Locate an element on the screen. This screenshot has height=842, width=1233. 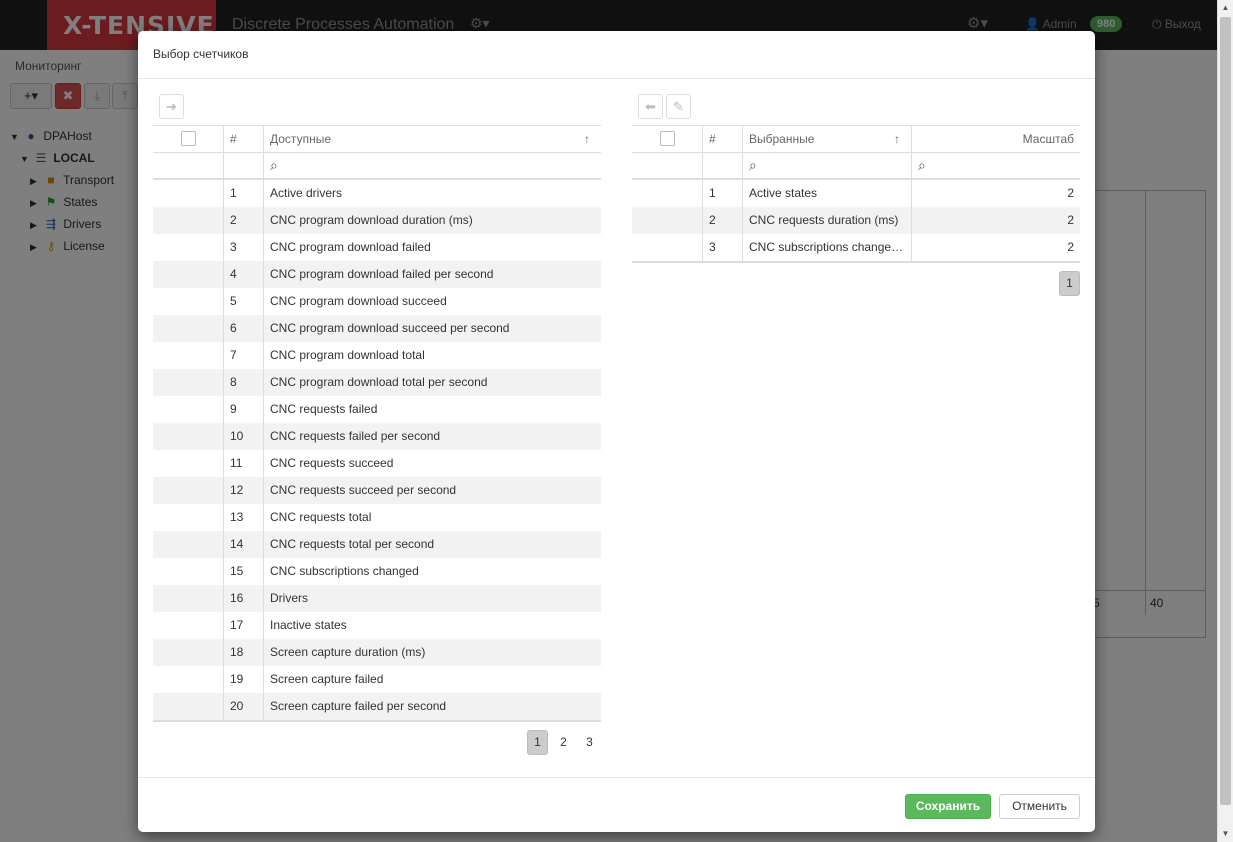
row-number: 1 is located at coordinates (722, 193).